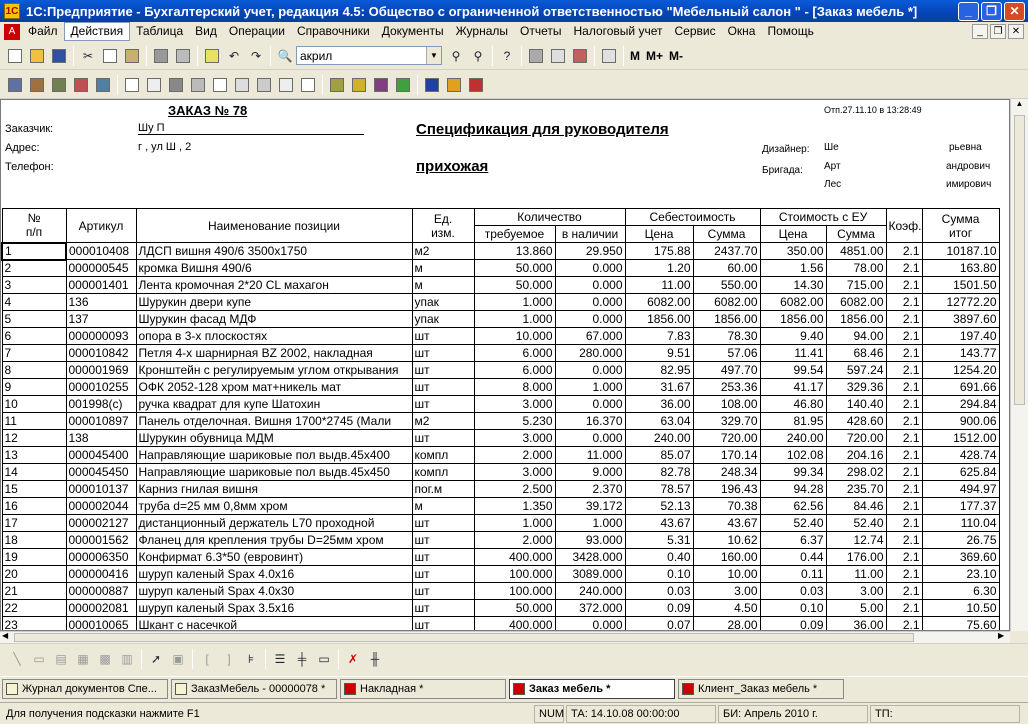 Image resolution: width=1028 pixels, height=724 pixels. What do you see at coordinates (1016, 31) in the screenshot?
I see `mdi-close-button: ✕` at bounding box center [1016, 31].